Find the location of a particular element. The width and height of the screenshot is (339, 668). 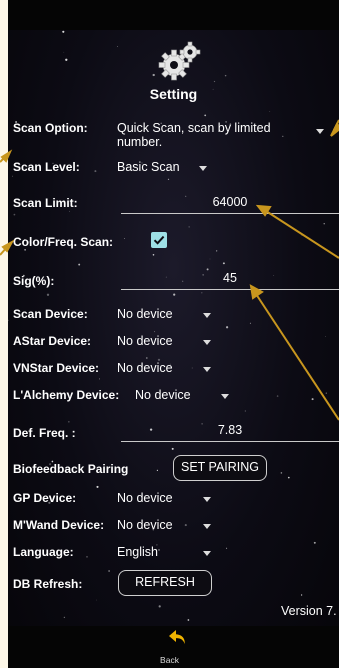

color-freq-scan-label: Color/Freq. Scan: is located at coordinates (63, 242).